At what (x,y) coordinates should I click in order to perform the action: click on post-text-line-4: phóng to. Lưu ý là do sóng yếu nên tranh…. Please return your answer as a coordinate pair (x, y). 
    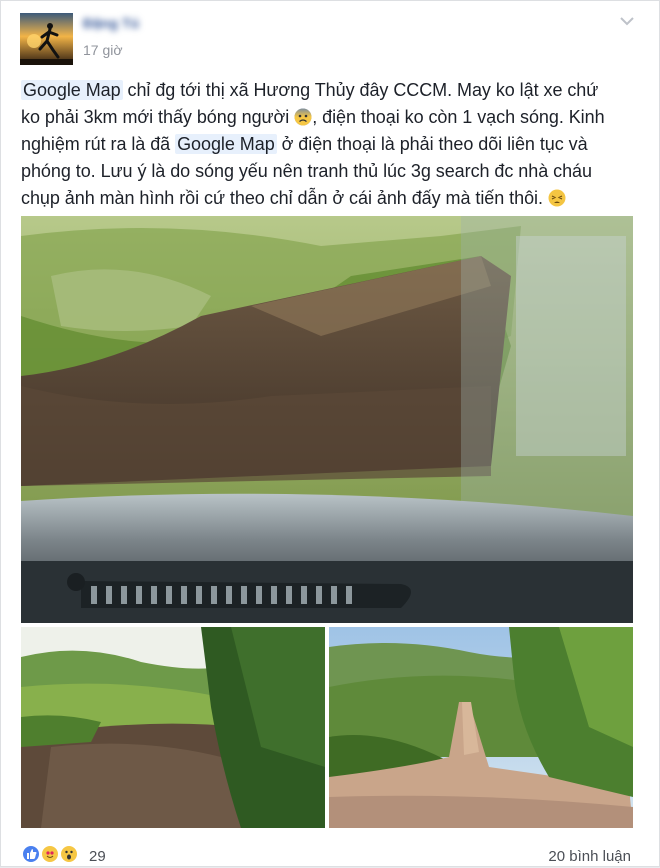
    Looking at the image, I should click on (306, 171).